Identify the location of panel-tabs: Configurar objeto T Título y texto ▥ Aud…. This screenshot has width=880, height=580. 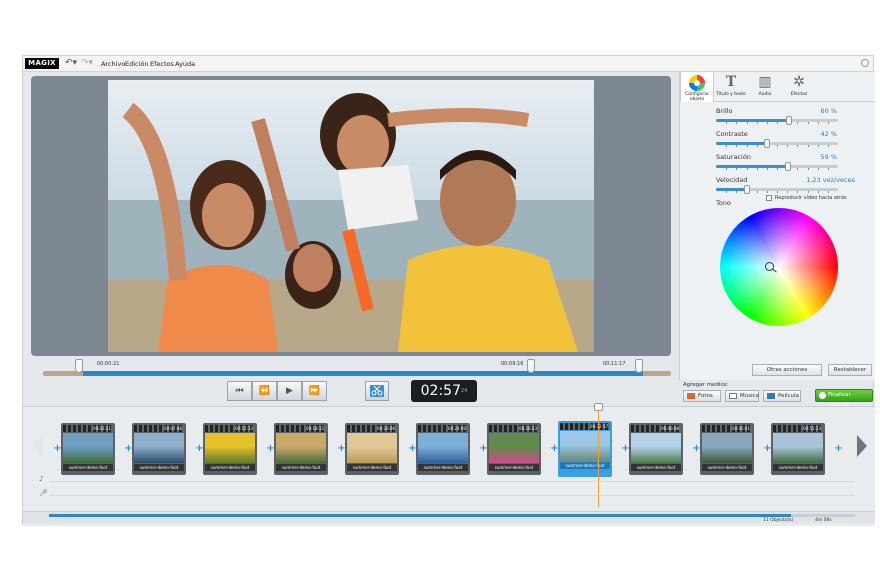
(777, 87).